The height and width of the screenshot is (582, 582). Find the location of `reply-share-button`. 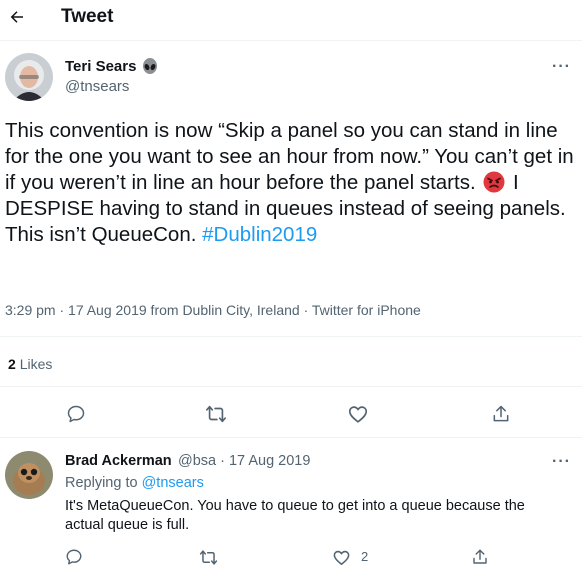

reply-share-button is located at coordinates (480, 557).